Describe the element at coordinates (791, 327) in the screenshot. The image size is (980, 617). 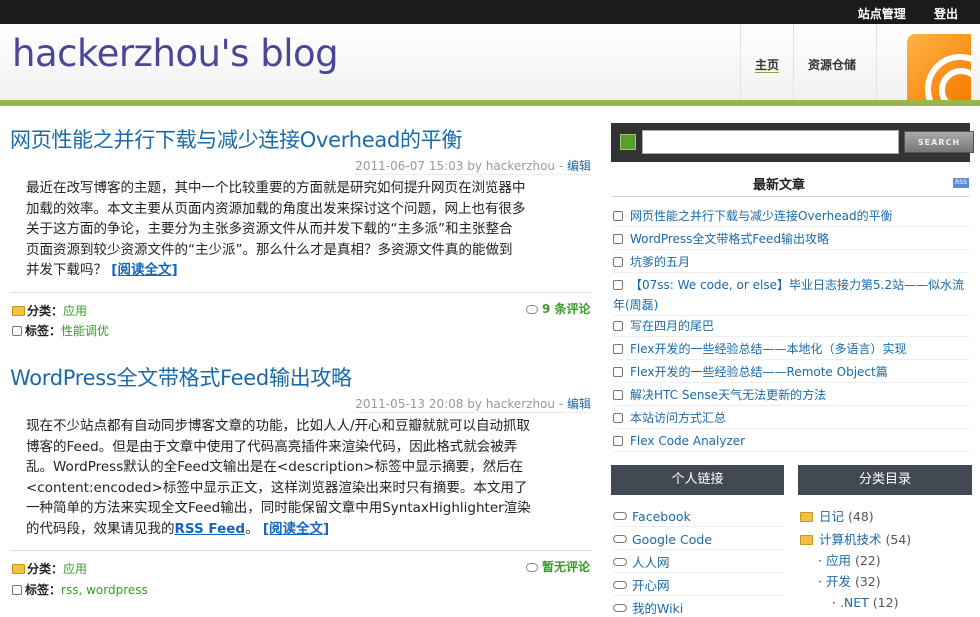
I see `recent-post-item: 写在四月的尾巴` at that location.